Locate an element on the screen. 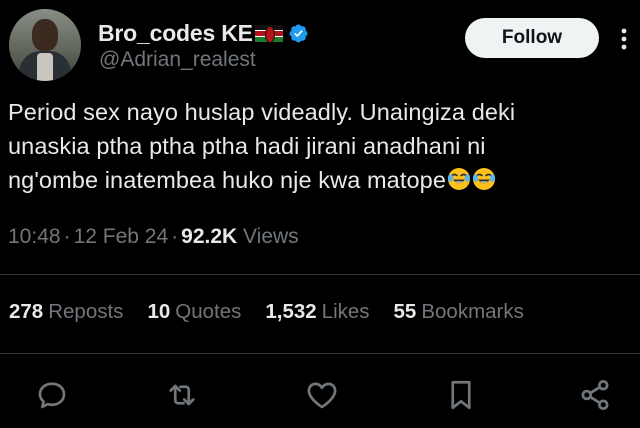 This screenshot has width=640, height=428. avatar is located at coordinates (45, 45).